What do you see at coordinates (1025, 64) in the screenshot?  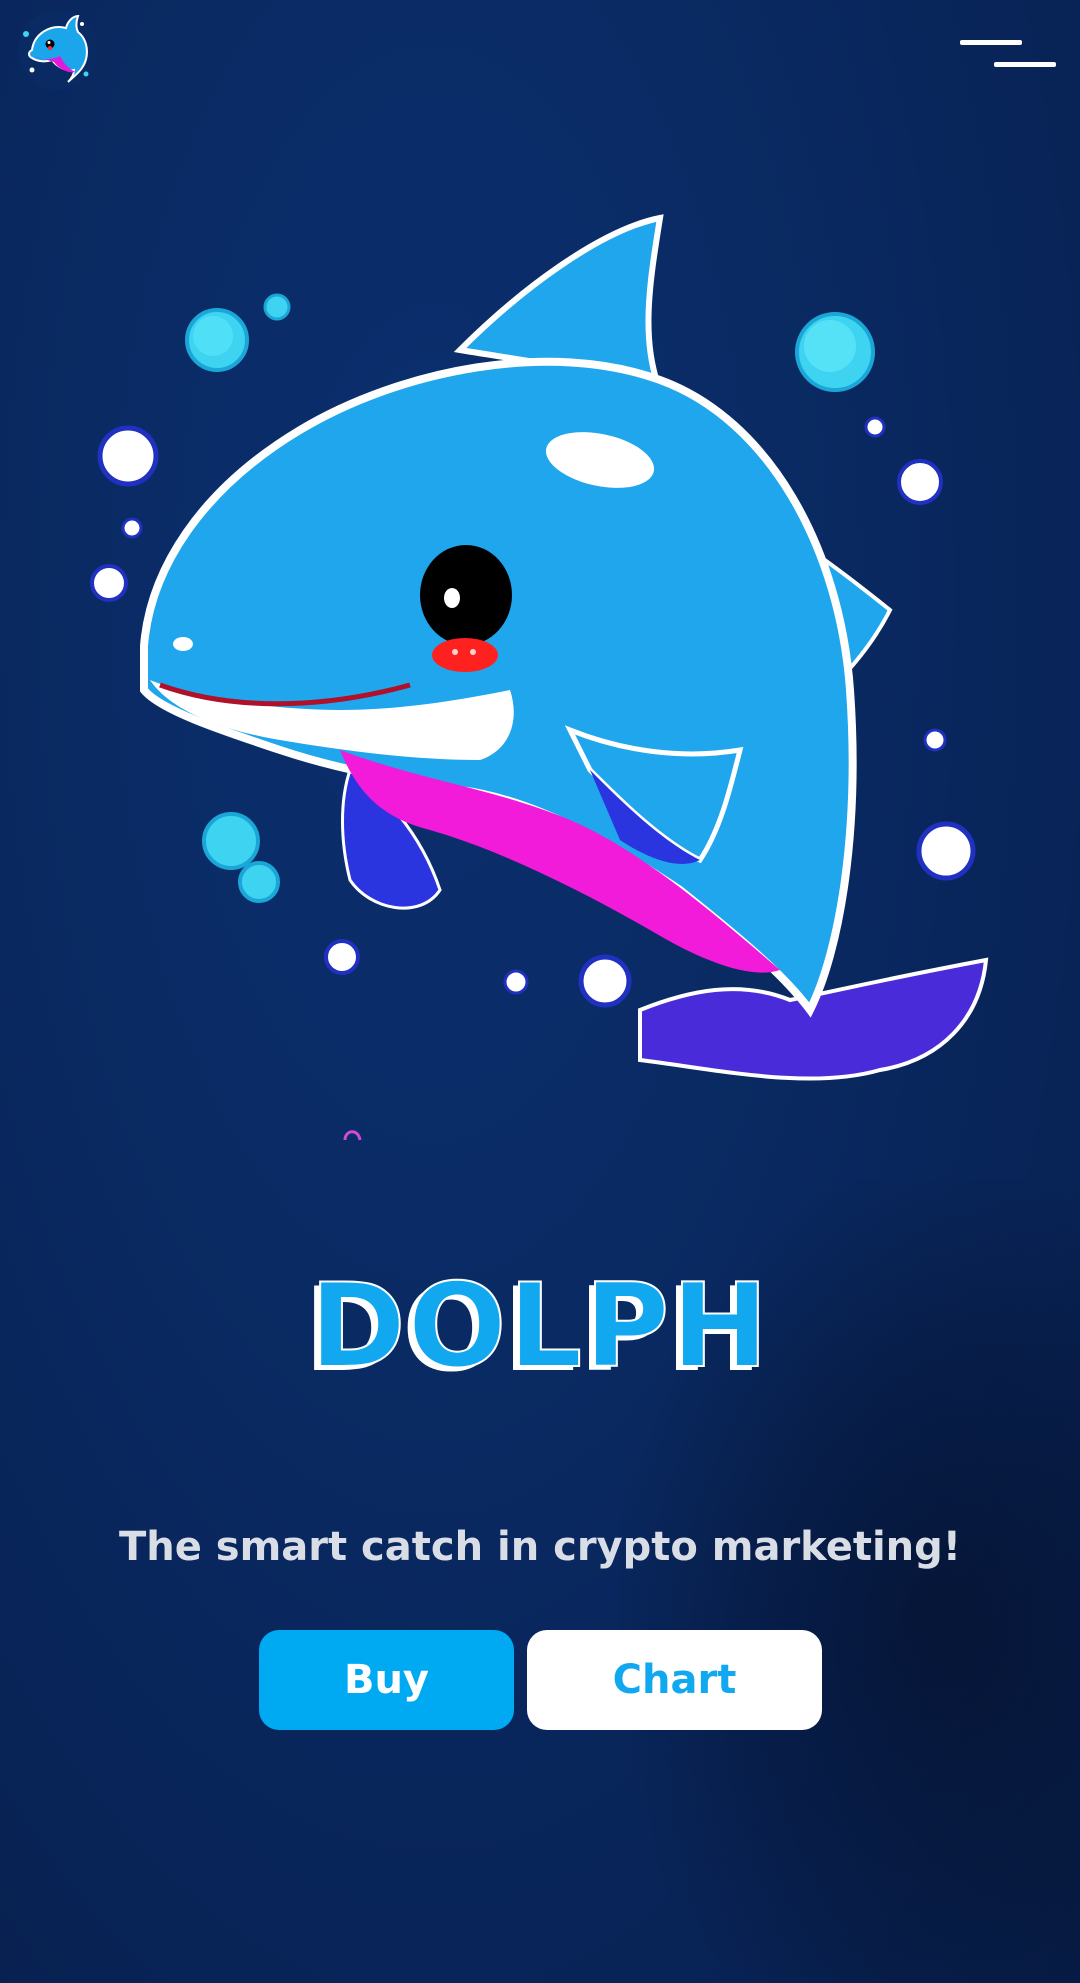 I see `menu-bar-bottom` at bounding box center [1025, 64].